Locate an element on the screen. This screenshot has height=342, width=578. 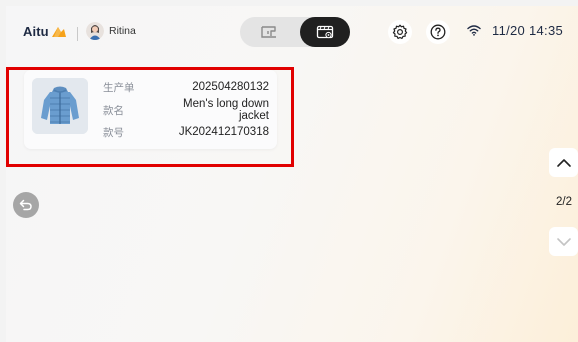
style-name-row: 款名 Men's long down jacket is located at coordinates (186, 110).